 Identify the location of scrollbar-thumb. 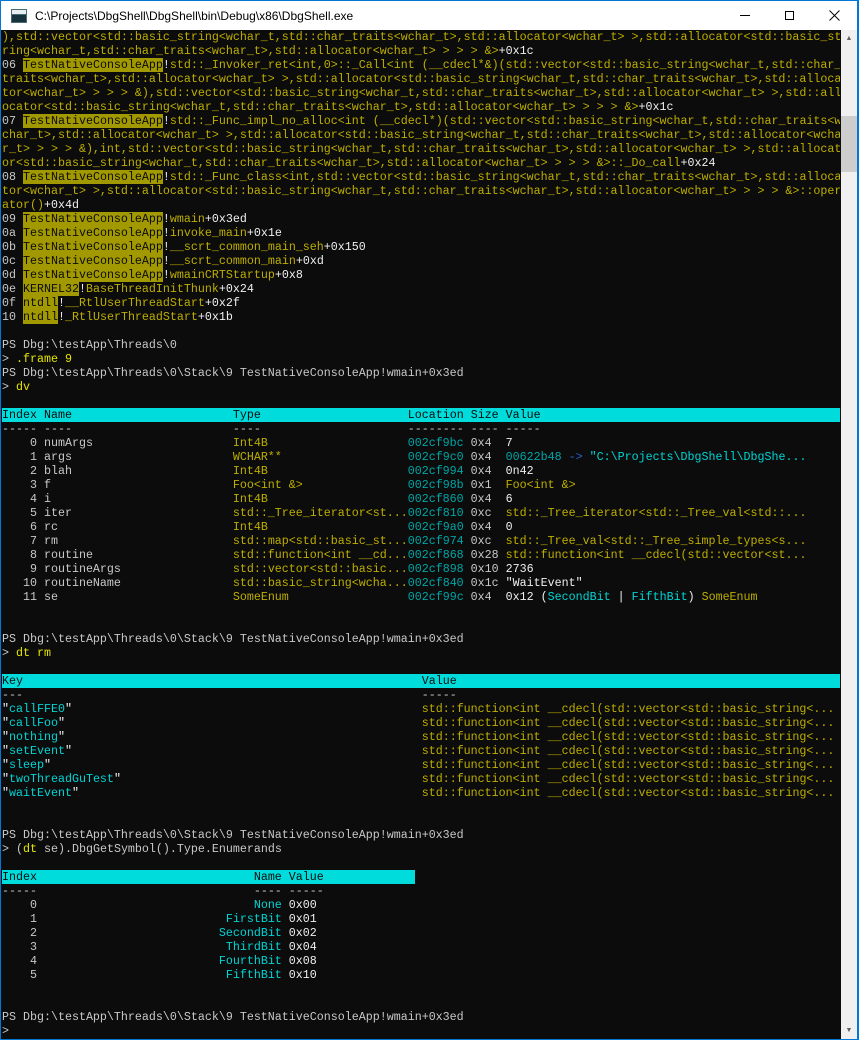
(849, 144).